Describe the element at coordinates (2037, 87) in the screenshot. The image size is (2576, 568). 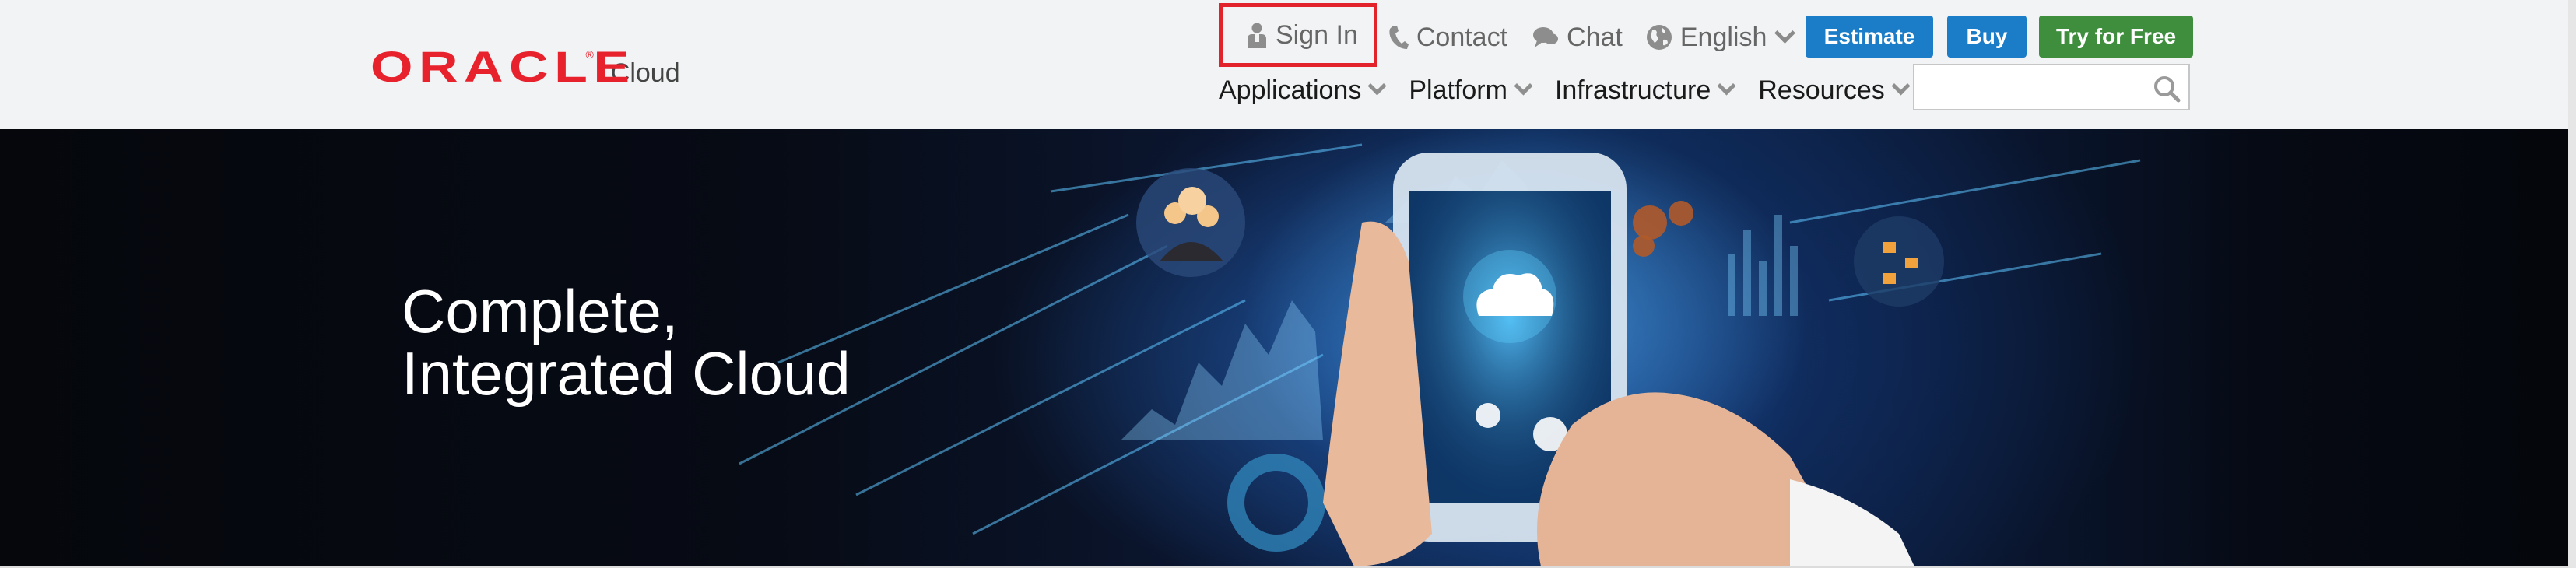
I see `search-input` at that location.